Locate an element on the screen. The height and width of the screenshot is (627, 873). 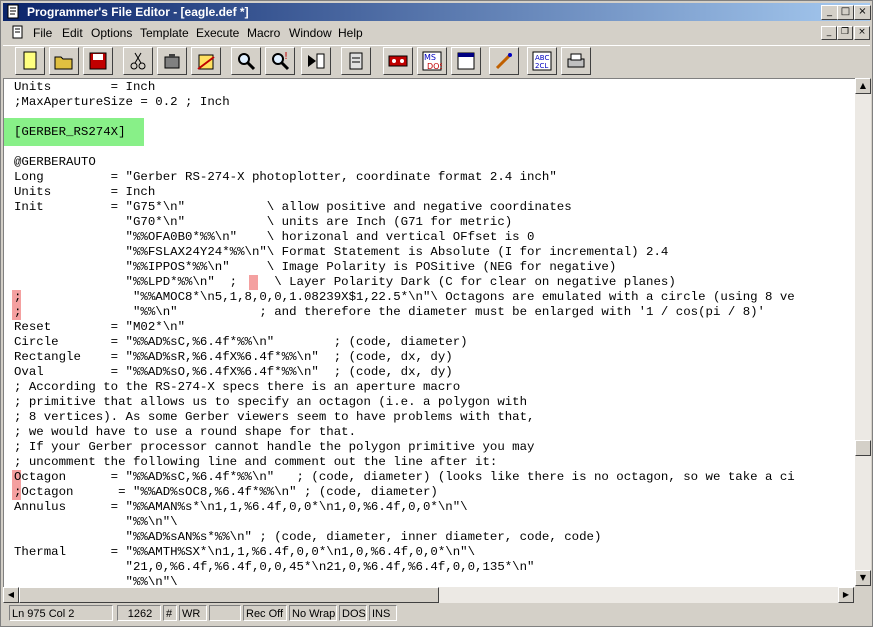
menu-execute: Execute is located at coordinates (217, 33).